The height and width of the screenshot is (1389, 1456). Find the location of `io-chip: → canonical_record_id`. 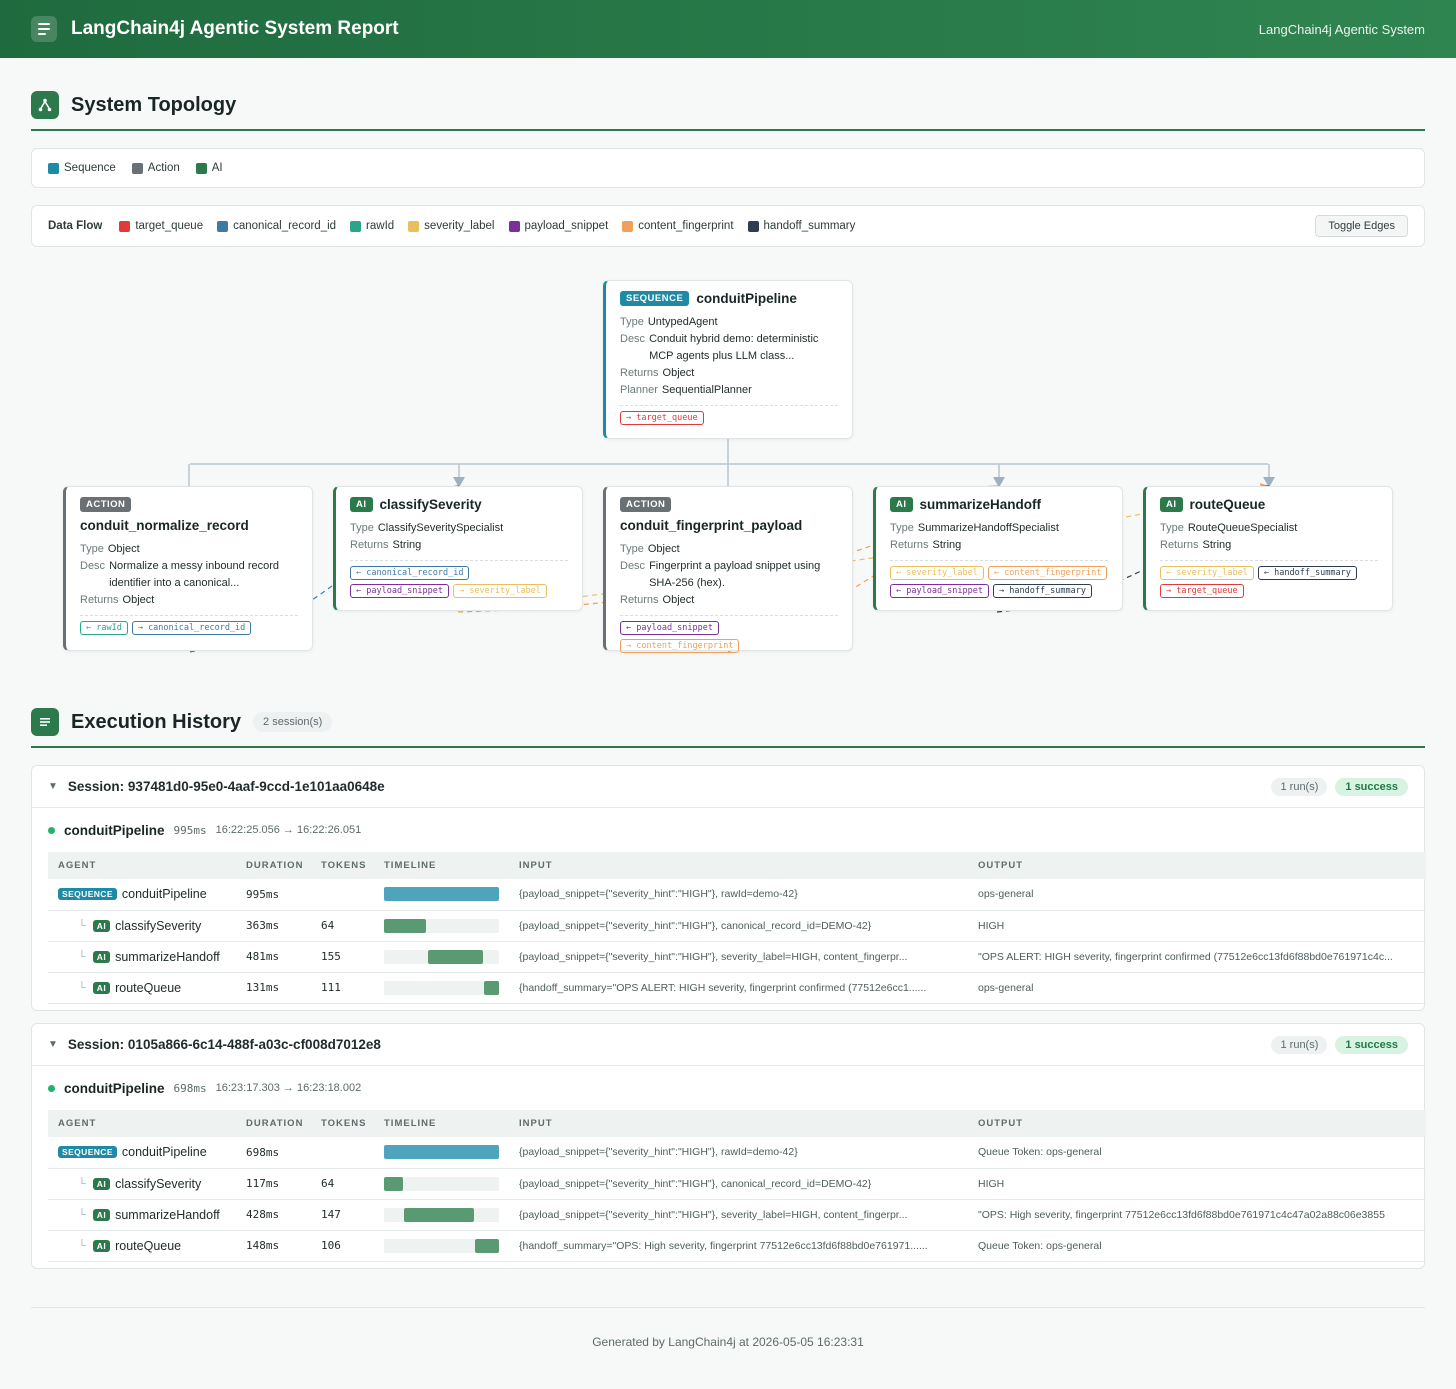

io-chip: → canonical_record_id is located at coordinates (191, 628).